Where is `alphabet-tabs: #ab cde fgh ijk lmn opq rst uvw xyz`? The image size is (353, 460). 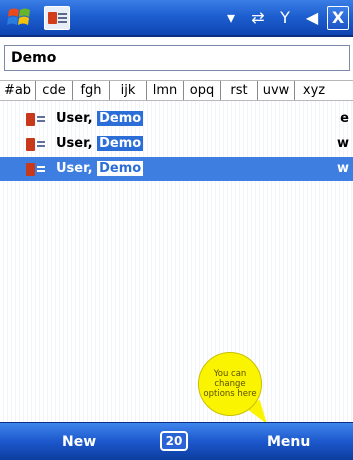 alphabet-tabs: #ab cde fgh ijk lmn opq rst uvw xyz is located at coordinates (176, 90).